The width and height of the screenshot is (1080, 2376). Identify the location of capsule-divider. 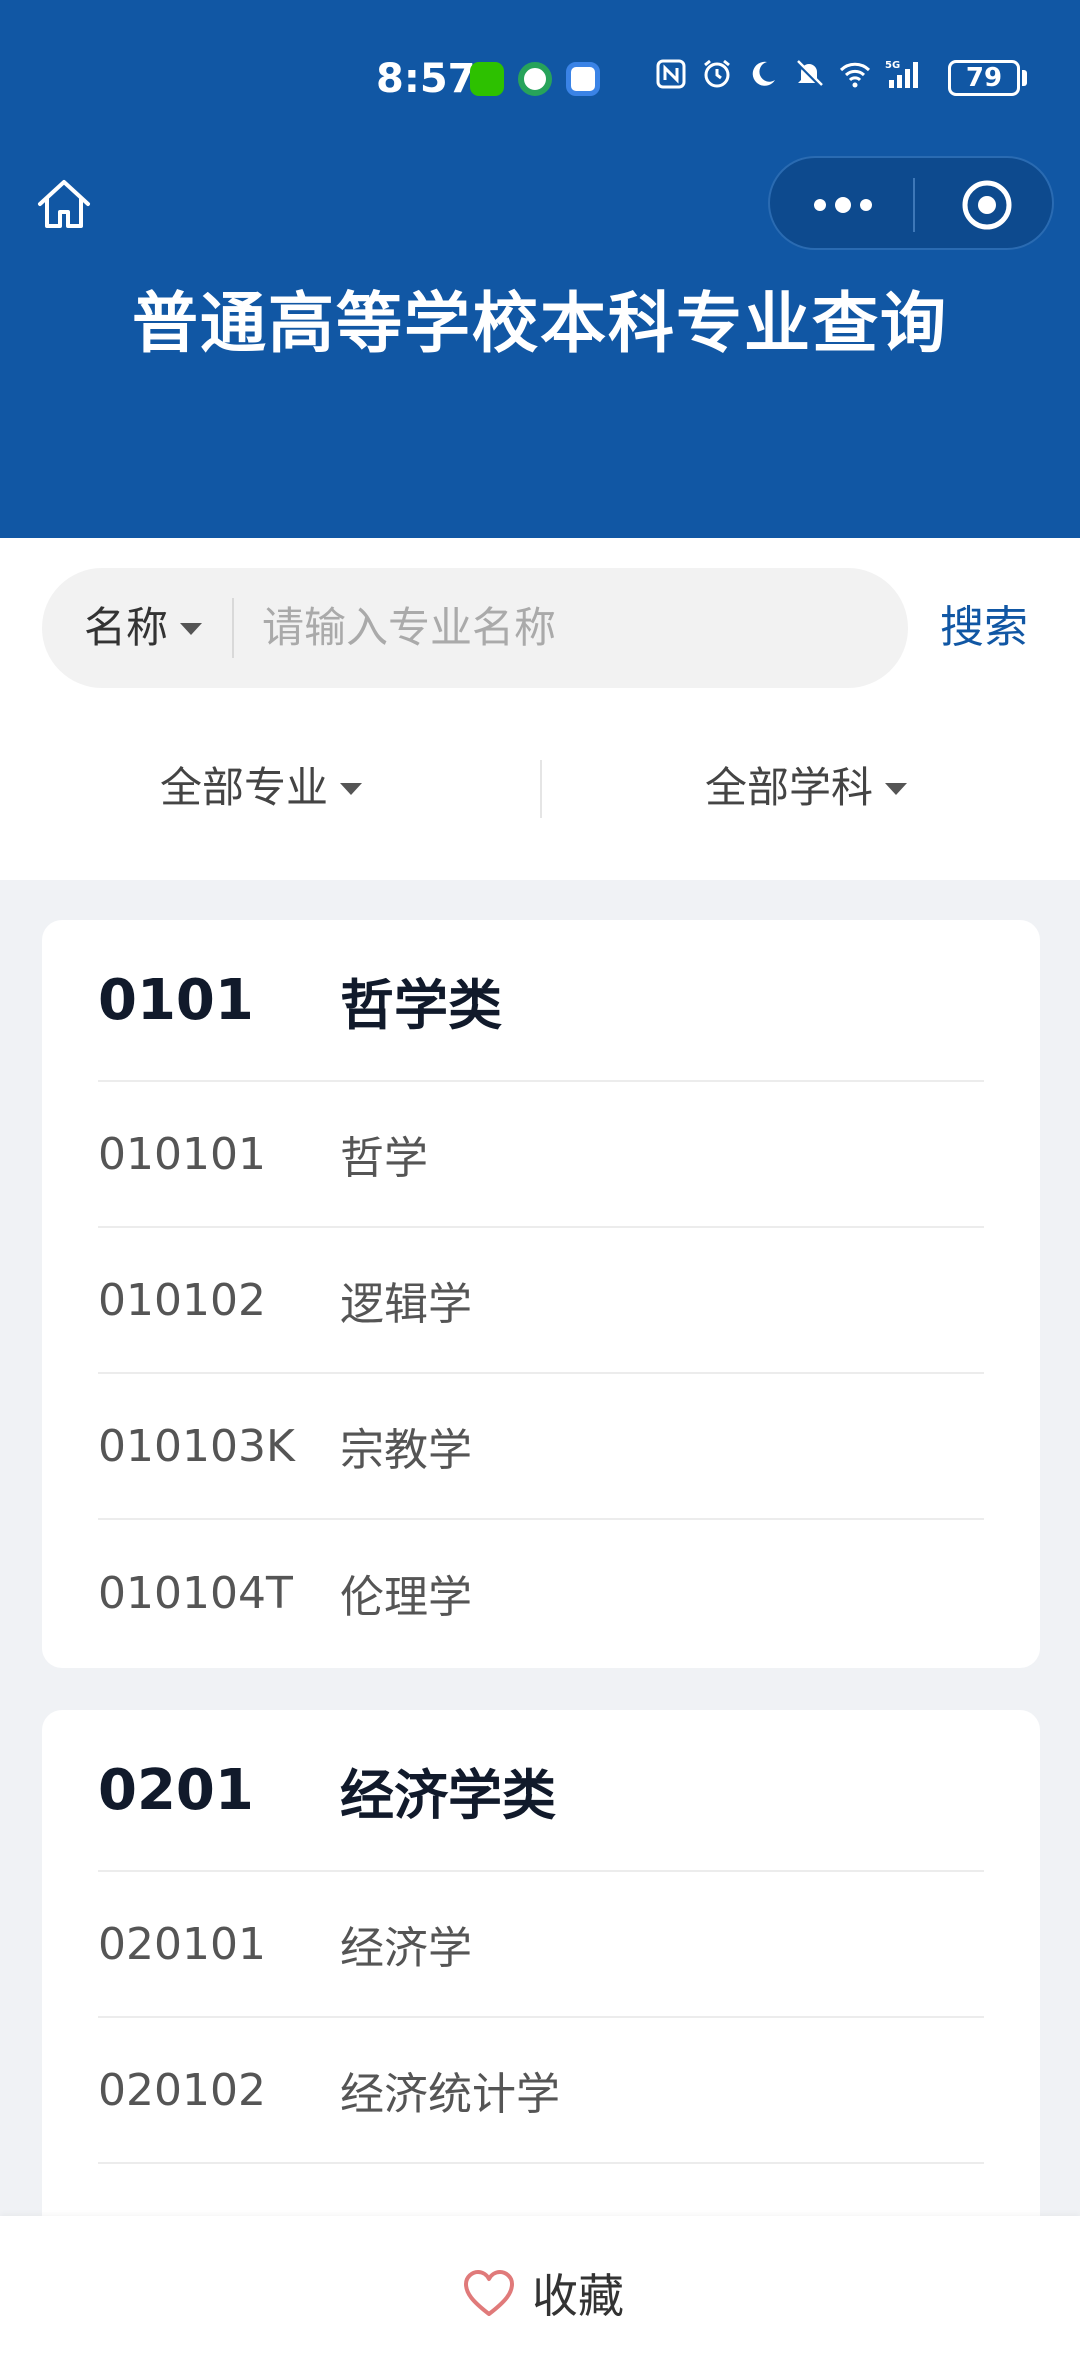
(914, 205).